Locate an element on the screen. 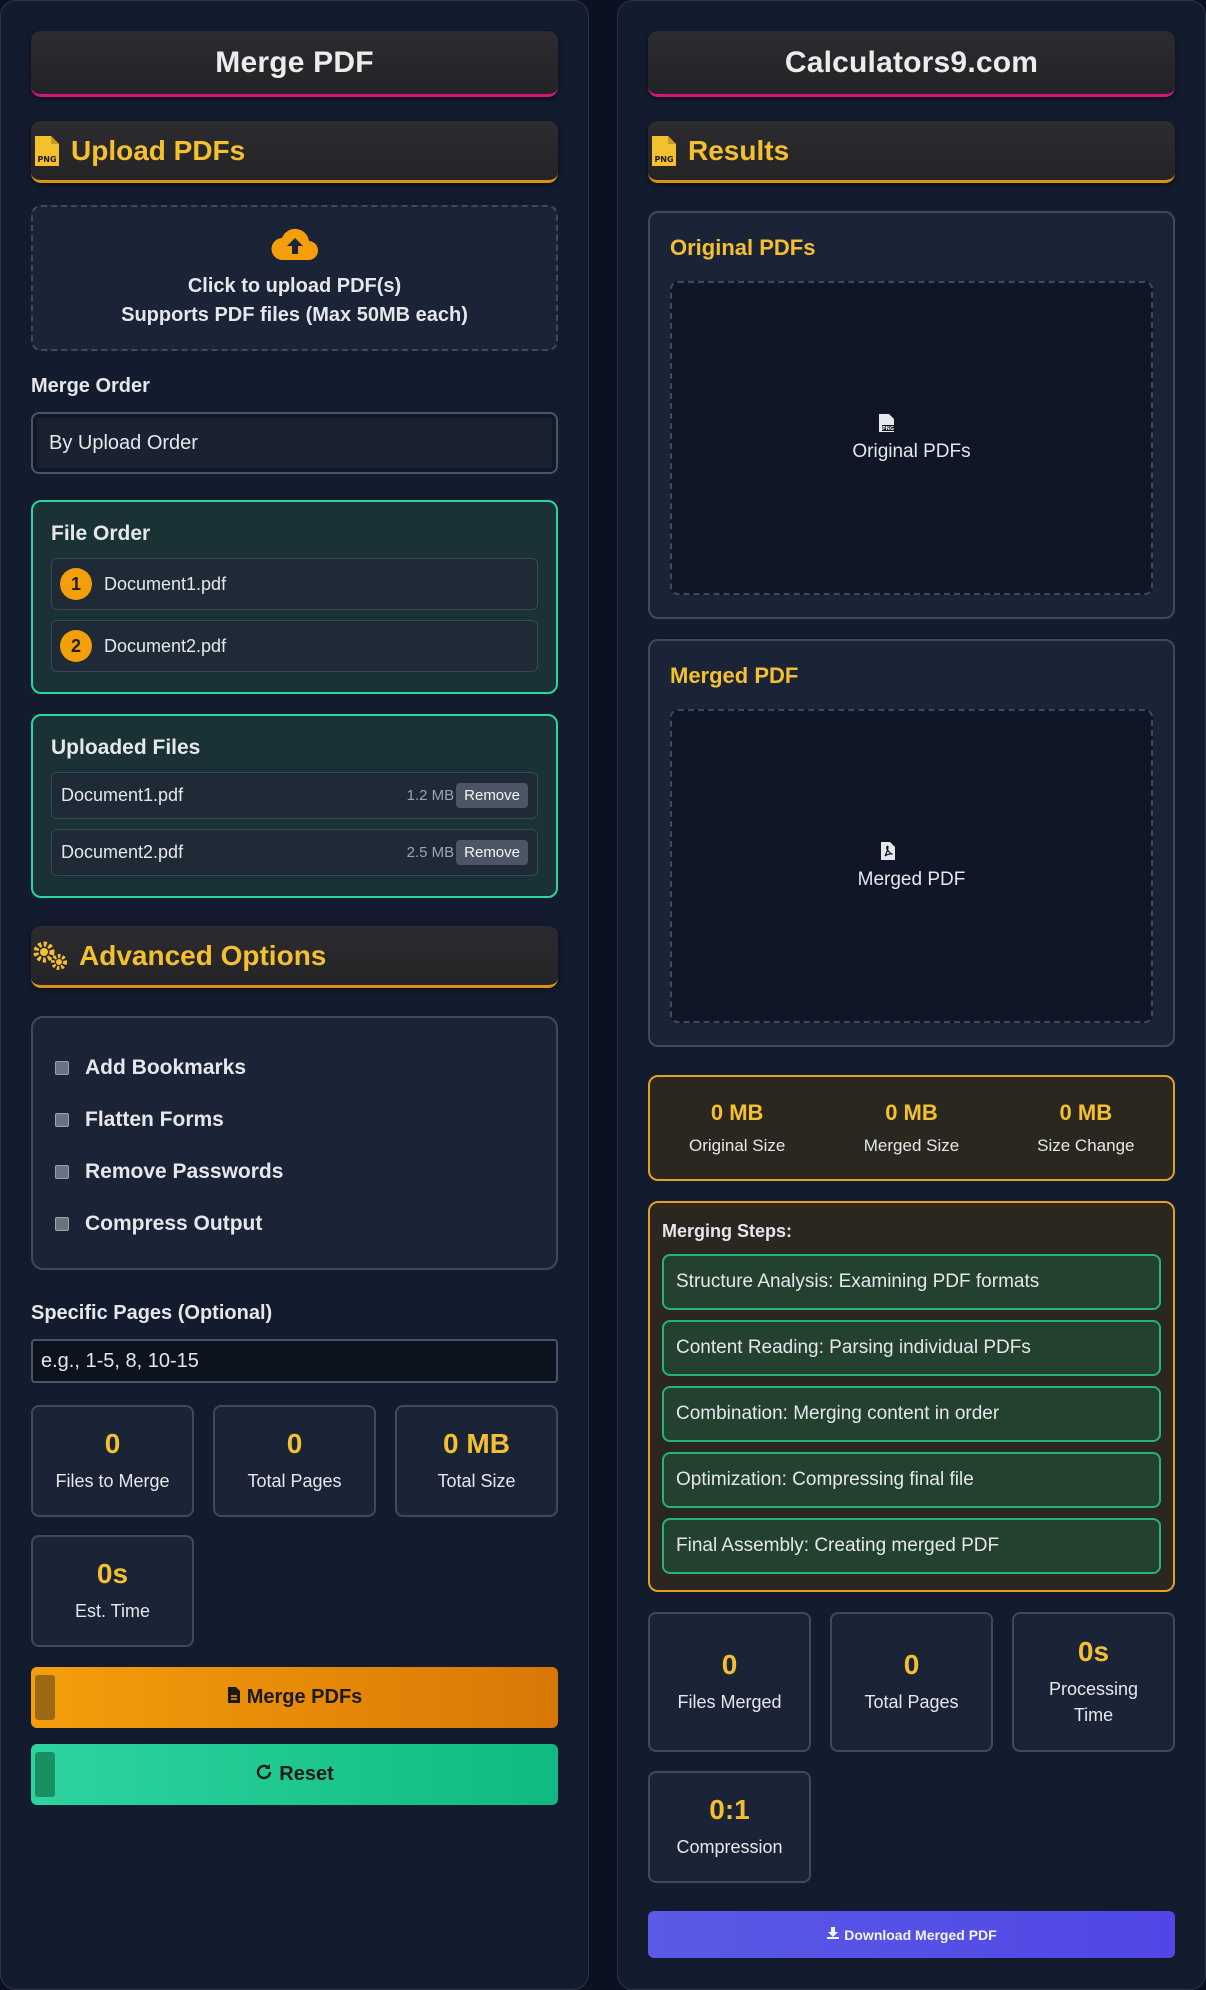 The width and height of the screenshot is (1206, 1990). merging-step: Final Assembly: Creating merged PDF is located at coordinates (911, 1546).